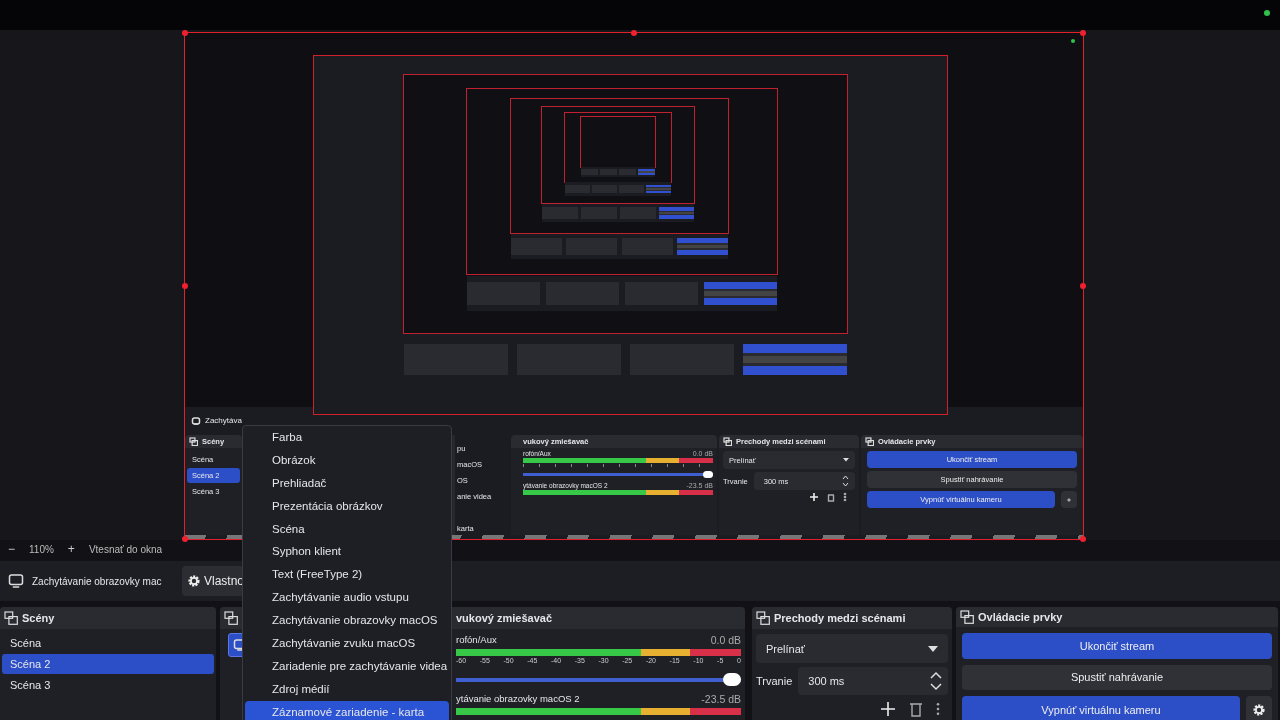 The width and height of the screenshot is (1280, 720). Describe the element at coordinates (71, 549) in the screenshot. I see `zoom-in-button: +` at that location.